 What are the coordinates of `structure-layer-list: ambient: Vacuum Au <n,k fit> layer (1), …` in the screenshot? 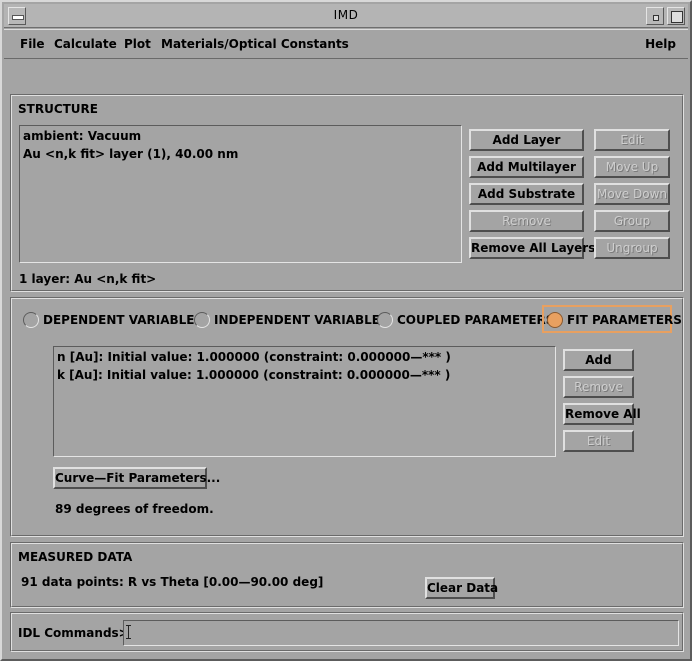 It's located at (240, 194).